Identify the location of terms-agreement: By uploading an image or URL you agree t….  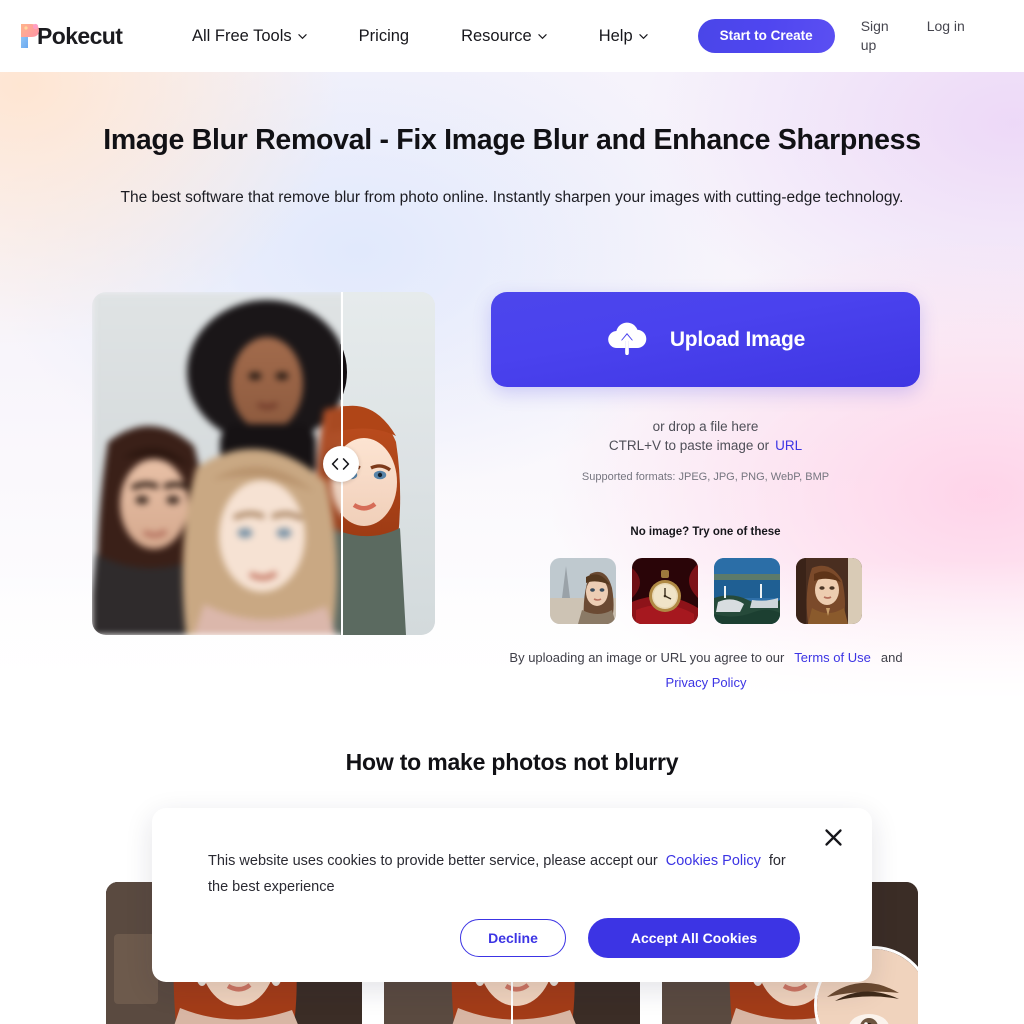
(706, 670).